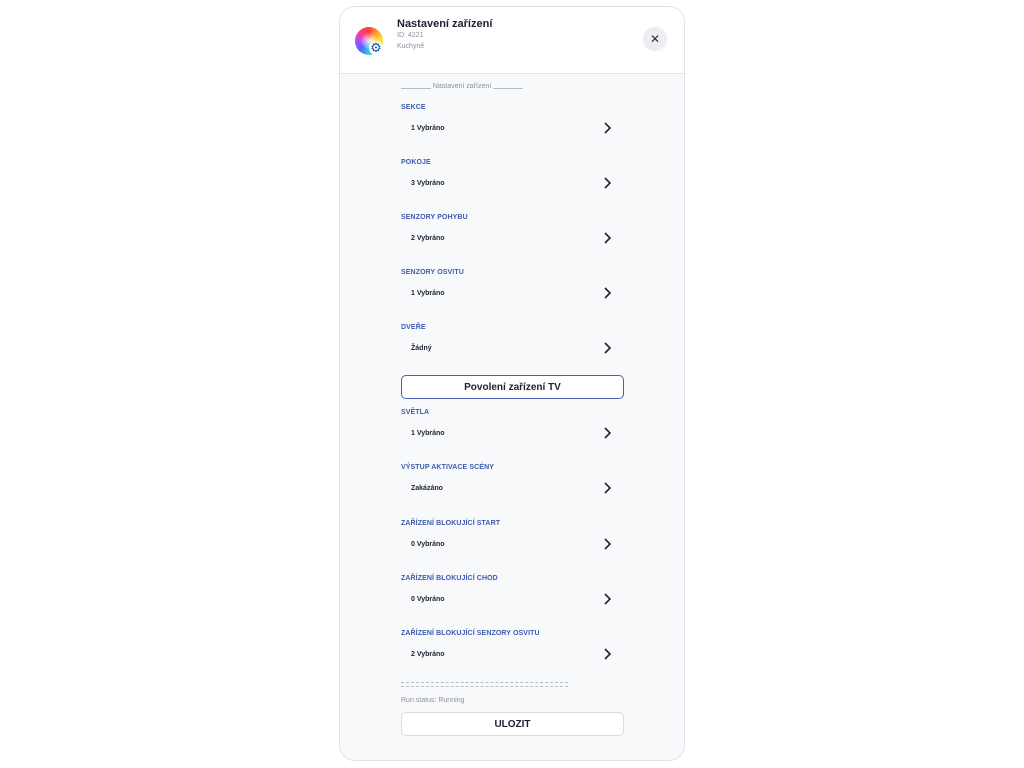 Image resolution: width=1024 pixels, height=768 pixels. What do you see at coordinates (411, 46) in the screenshot?
I see `device-room: Kuchyně` at bounding box center [411, 46].